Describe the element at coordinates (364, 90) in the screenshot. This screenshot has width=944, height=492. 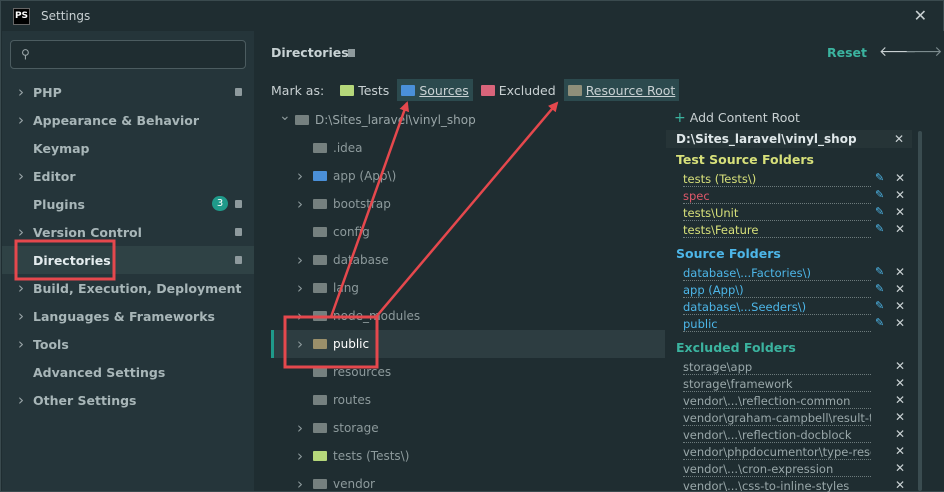
I see `mark-tests-button: Tests` at that location.